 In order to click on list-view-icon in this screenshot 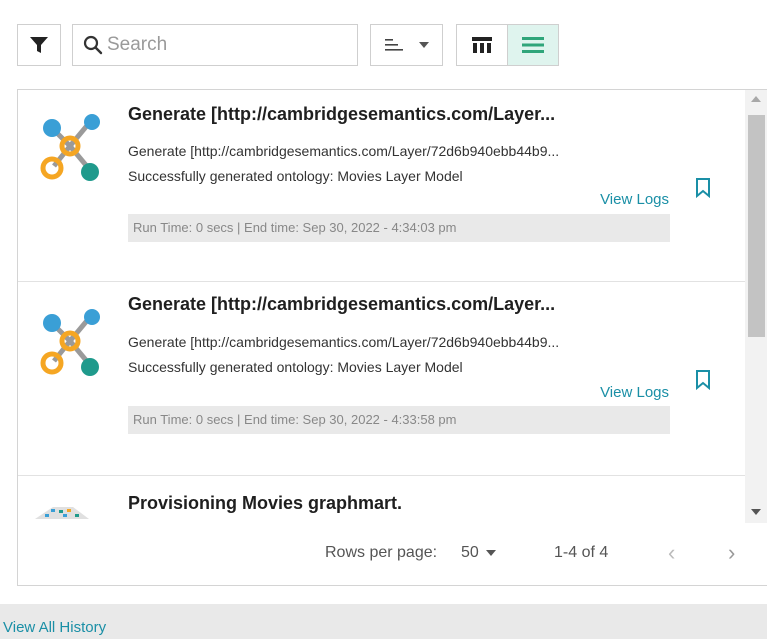, I will do `click(533, 45)`.